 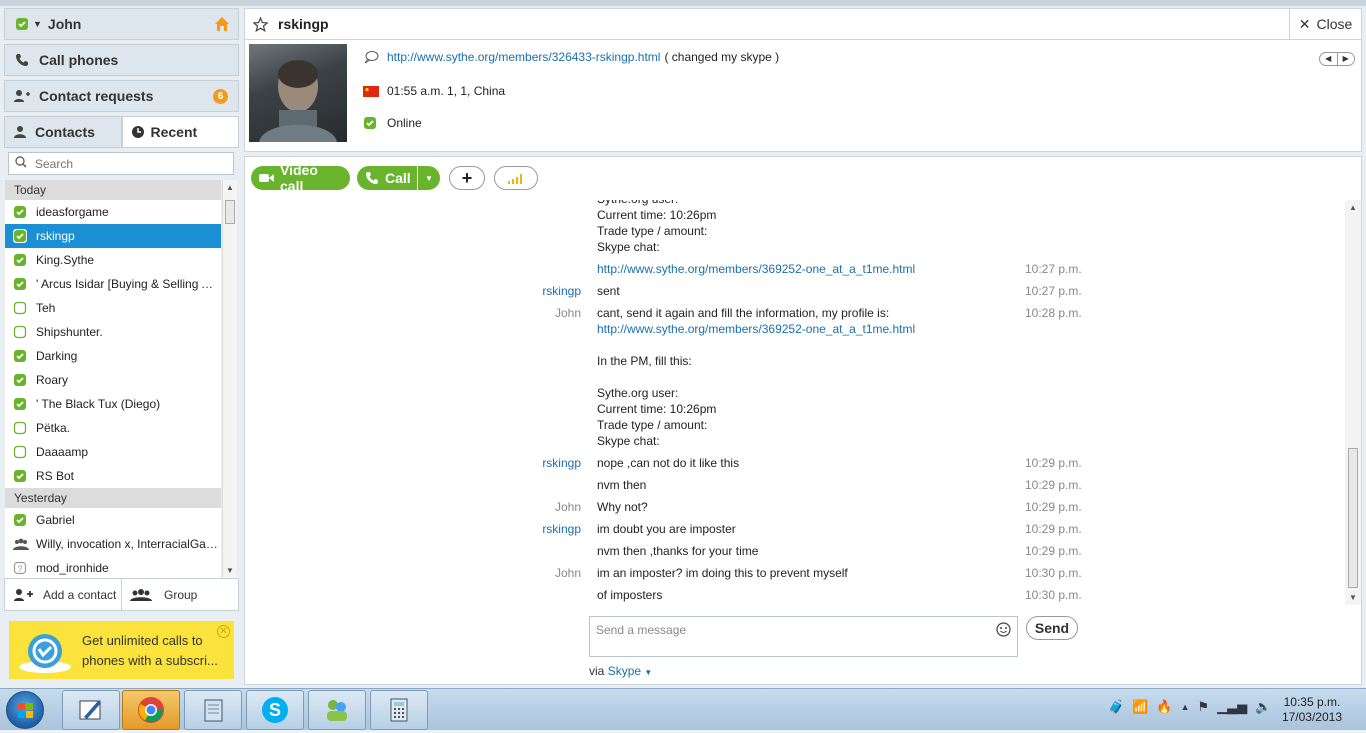 I want to click on close-icon: ✕, so click(x=223, y=631).